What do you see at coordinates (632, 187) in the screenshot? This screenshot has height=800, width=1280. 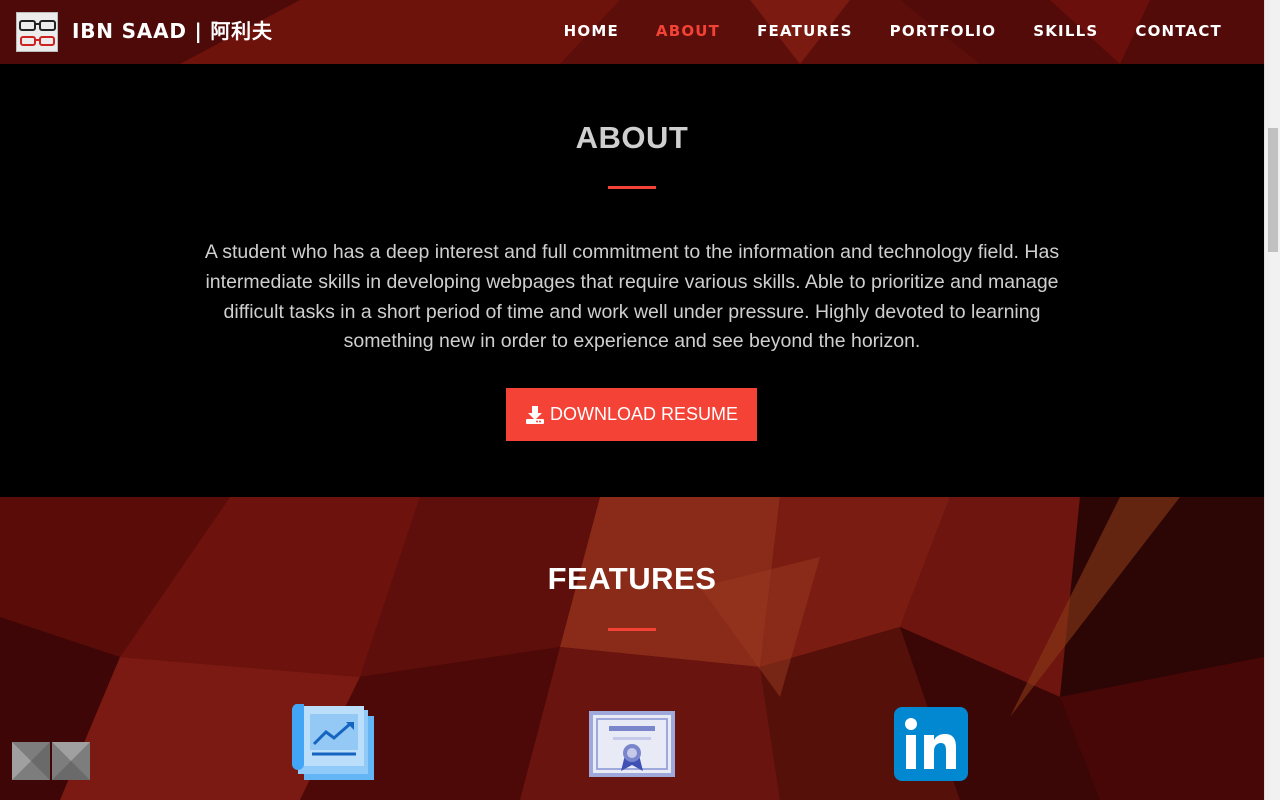 I see `about-title-divider` at bounding box center [632, 187].